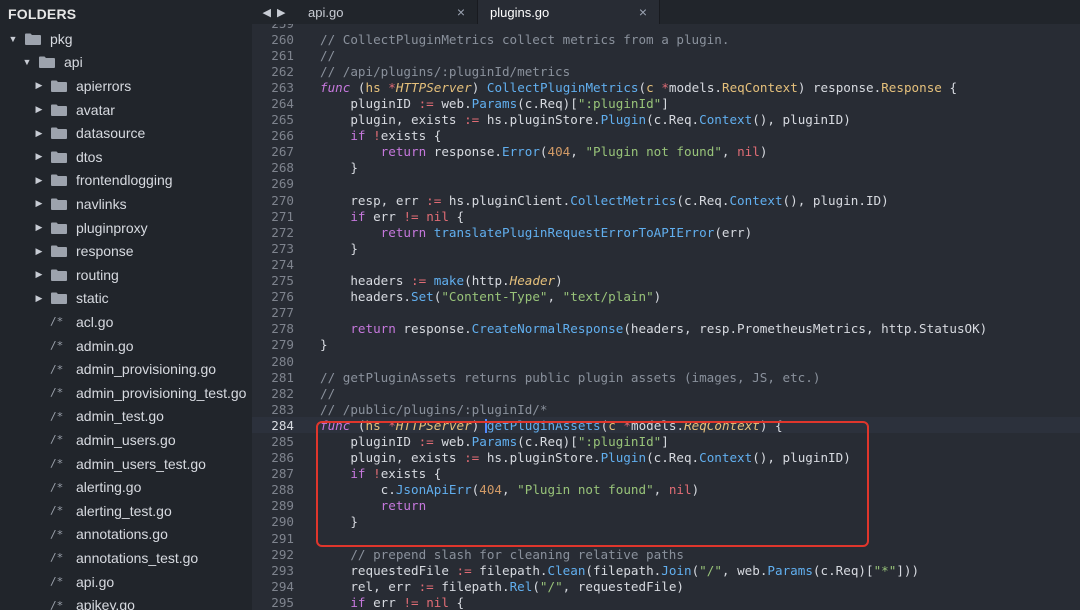  What do you see at coordinates (126, 511) in the screenshot?
I see `tree-file: /* alerting_test.go` at bounding box center [126, 511].